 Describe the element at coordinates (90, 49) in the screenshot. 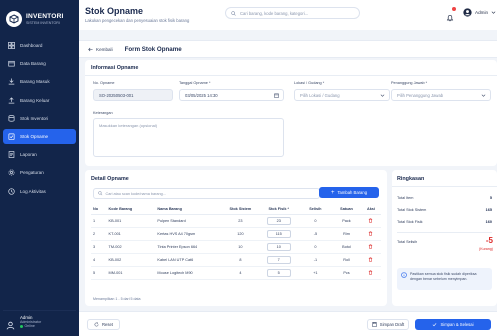

I see `arrow-left-icon` at that location.